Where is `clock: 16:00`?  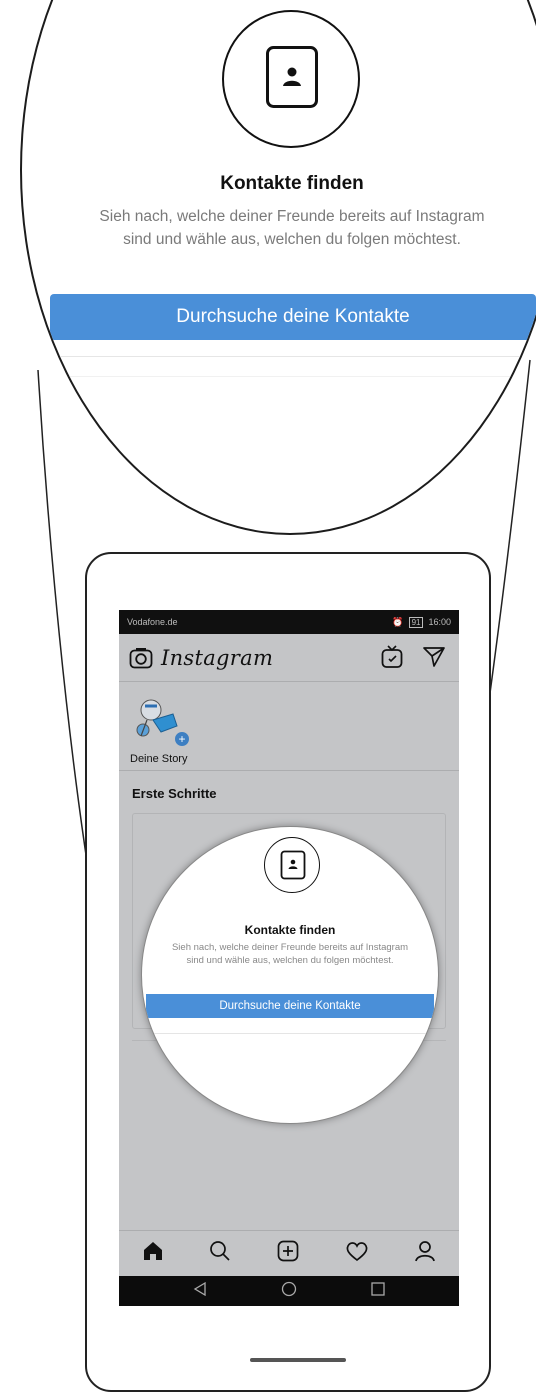
clock: 16:00 is located at coordinates (439, 622).